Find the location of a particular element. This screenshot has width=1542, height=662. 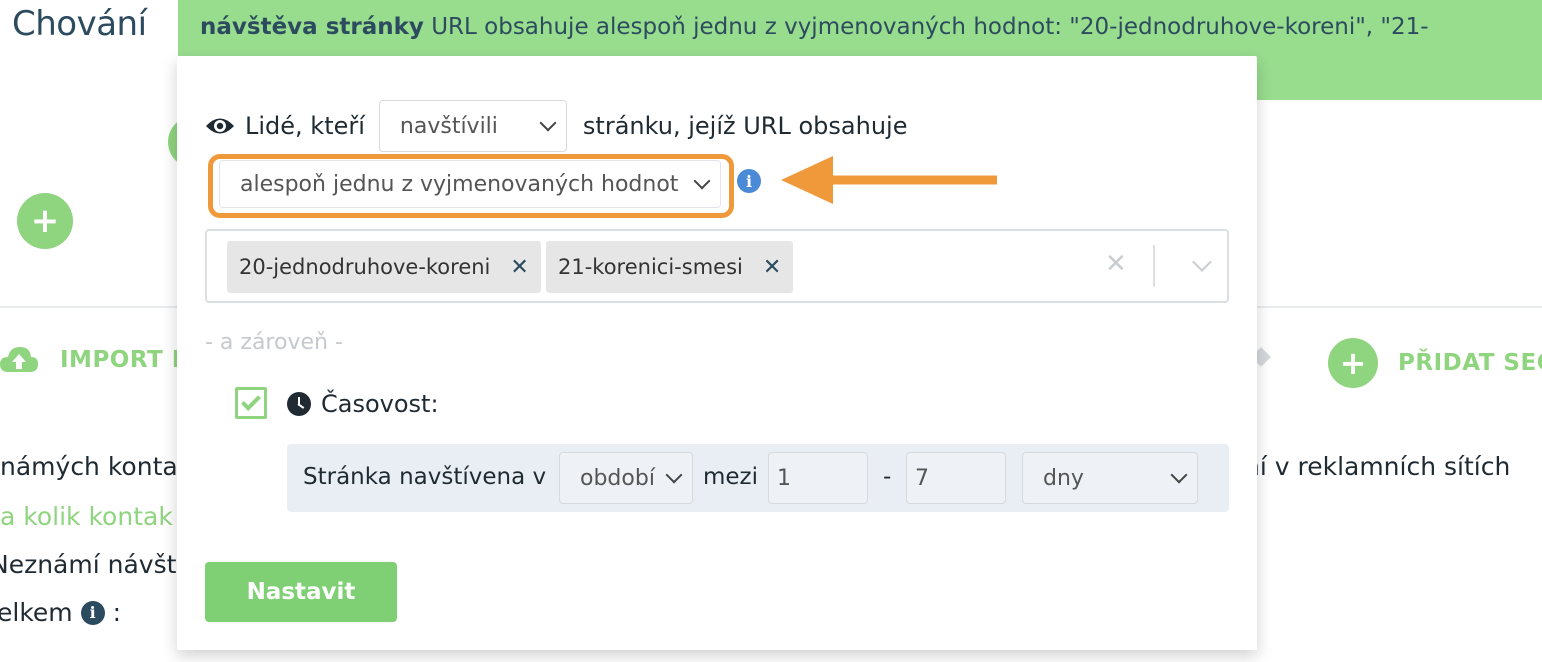

separator is located at coordinates (1154, 266).